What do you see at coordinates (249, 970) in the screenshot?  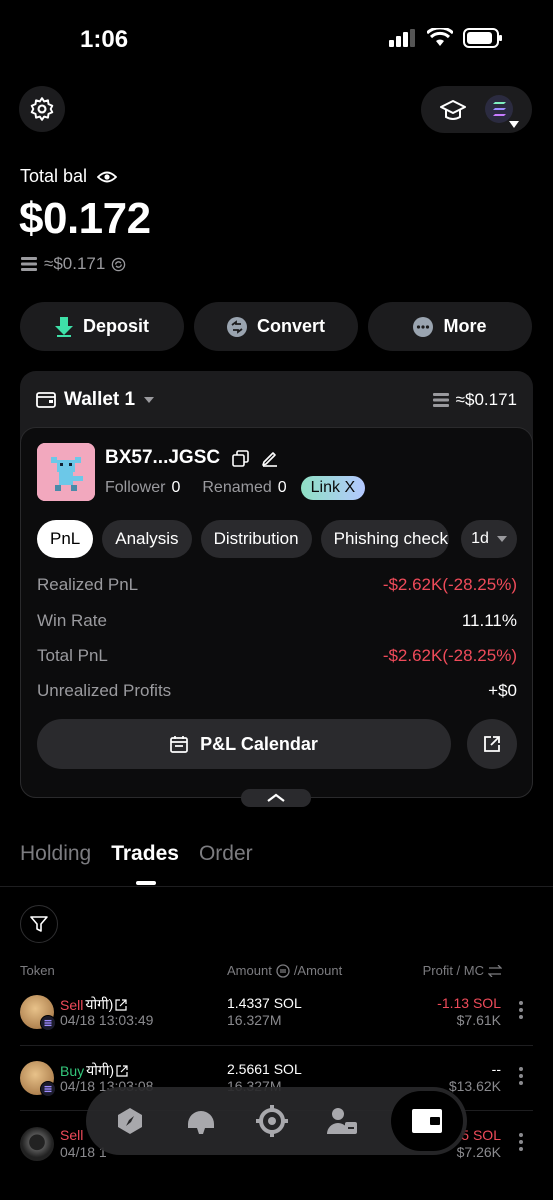 I see `header-amount-label: Amount` at bounding box center [249, 970].